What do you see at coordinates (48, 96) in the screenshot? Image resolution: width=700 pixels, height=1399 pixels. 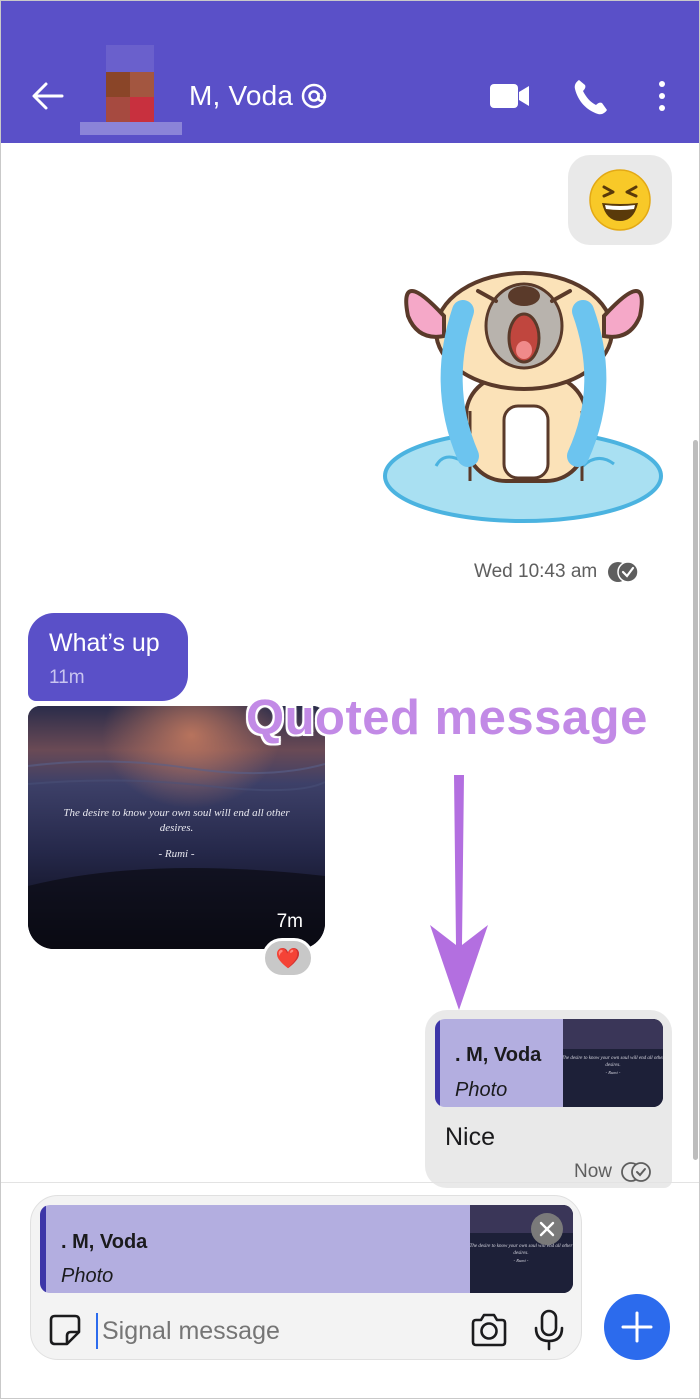 I see `back-arrow-icon` at bounding box center [48, 96].